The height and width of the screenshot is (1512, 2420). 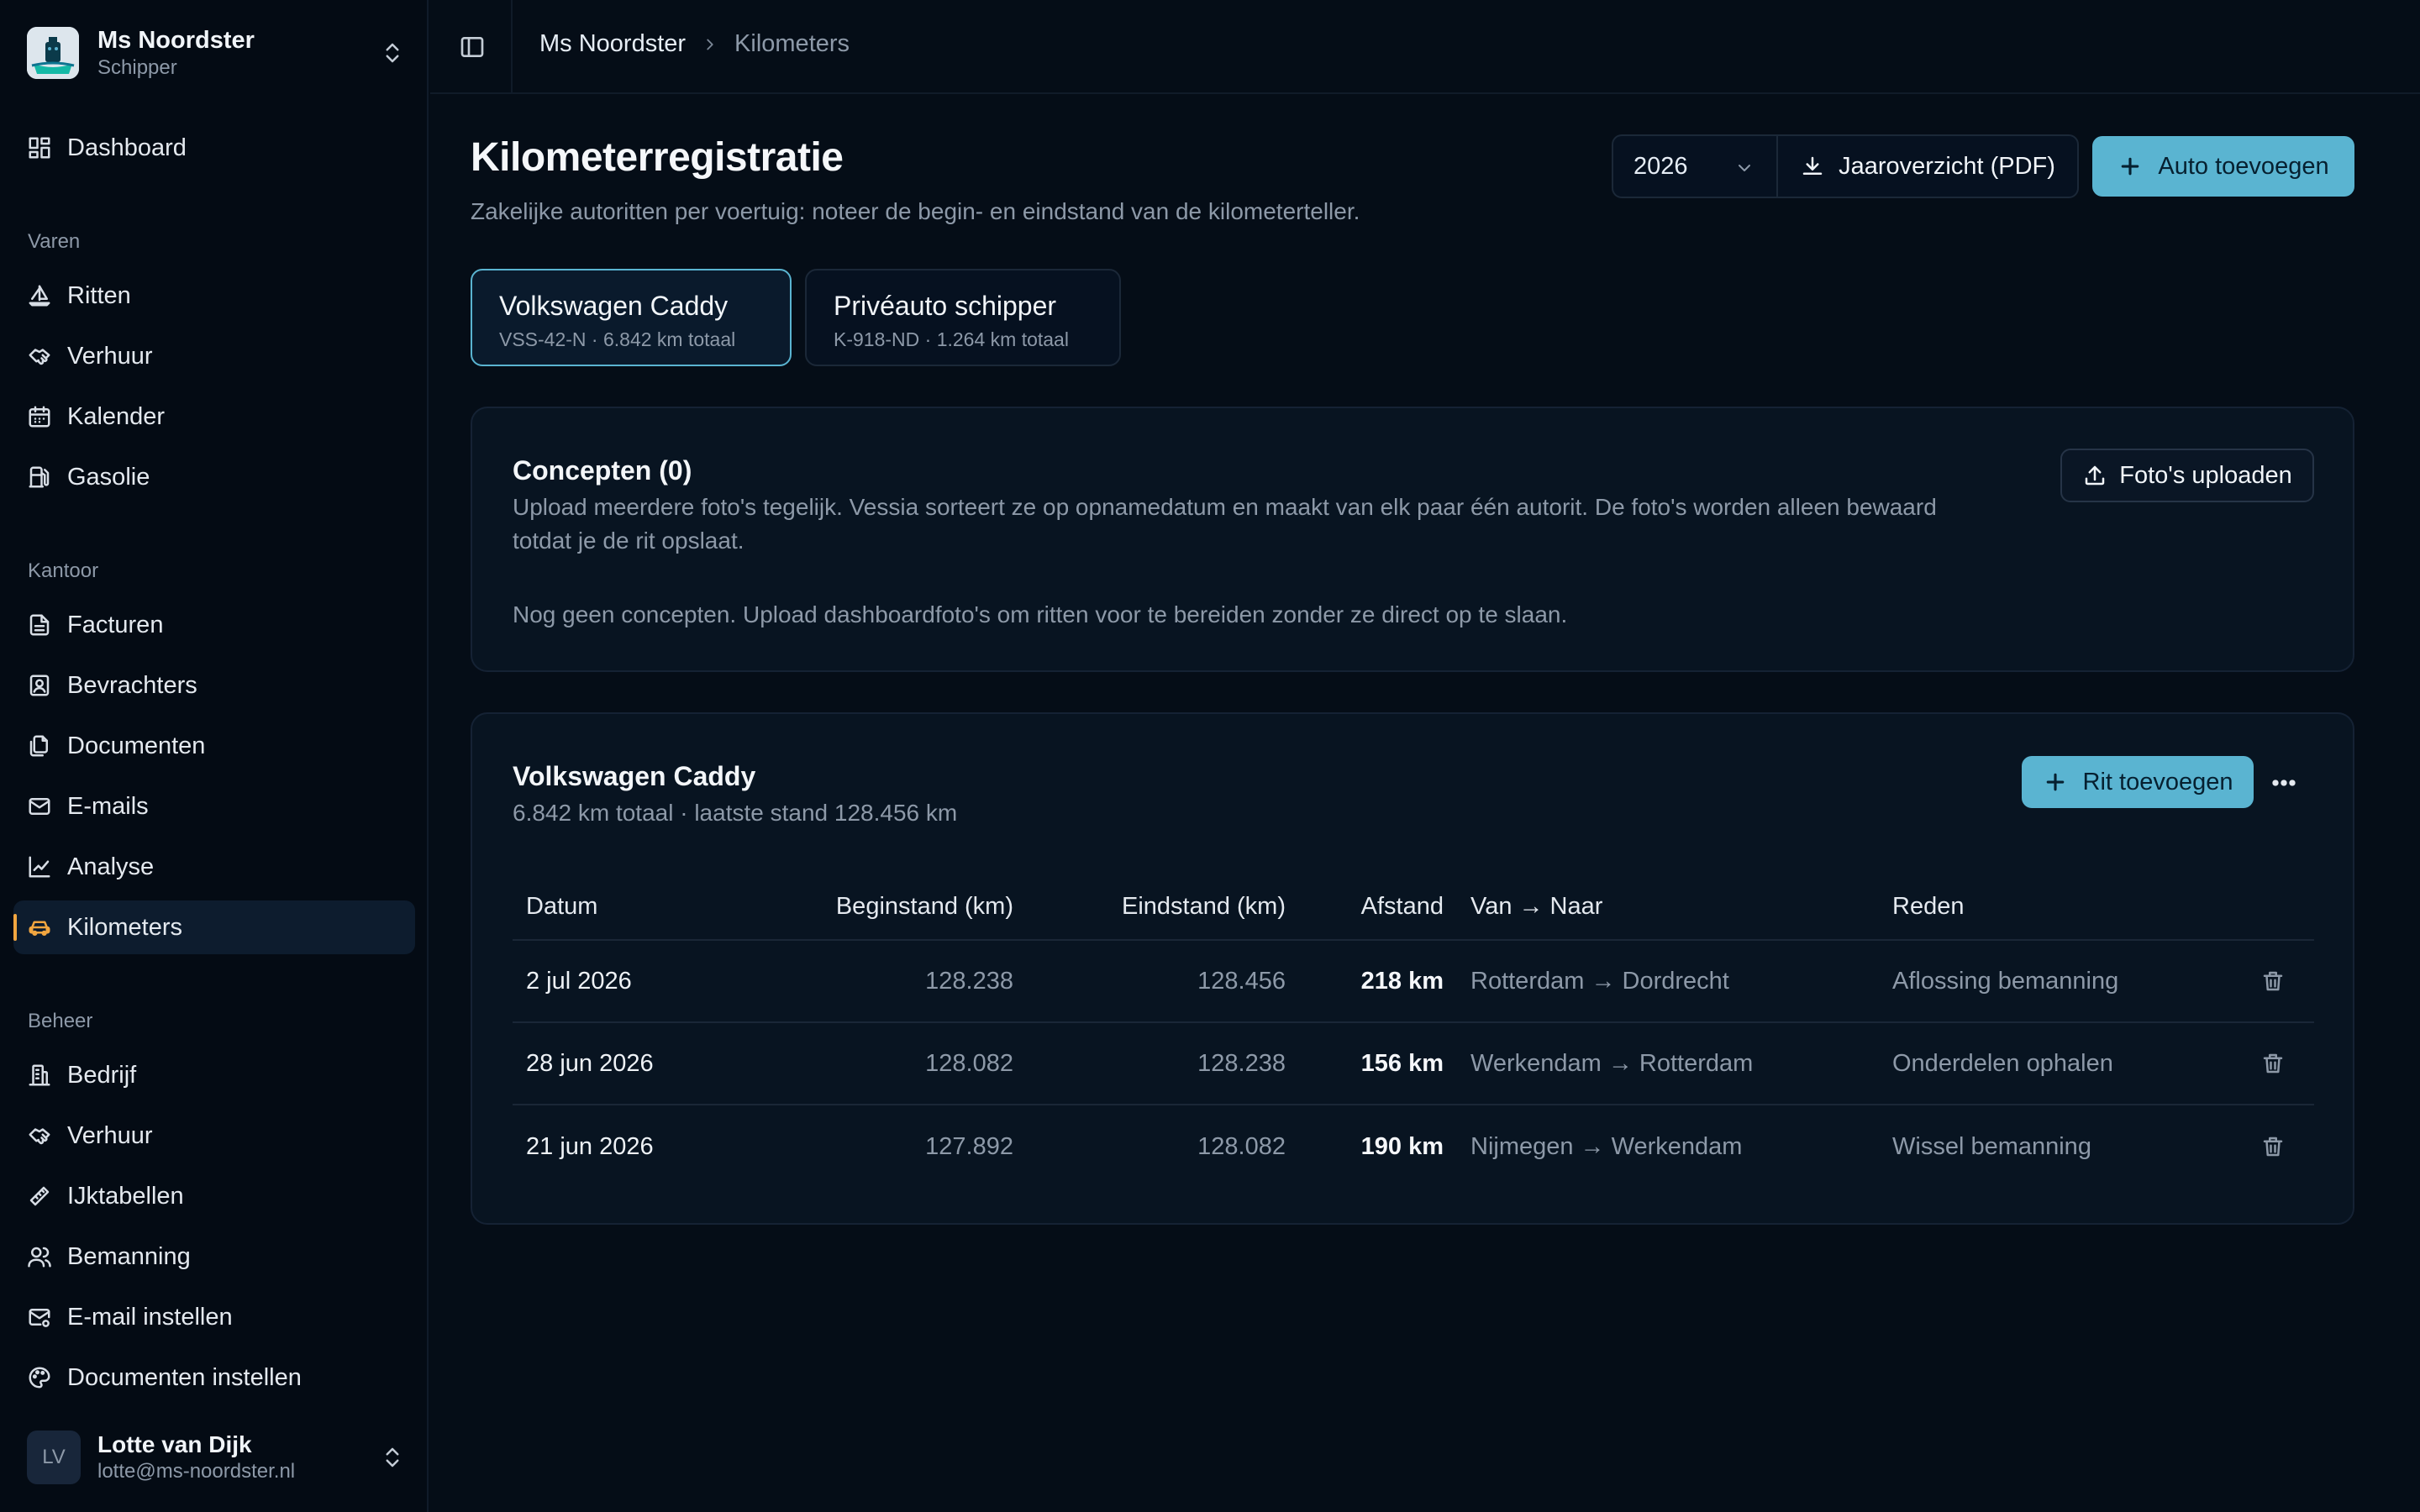 I want to click on sidebar-item-label: Gasolie, so click(x=109, y=477).